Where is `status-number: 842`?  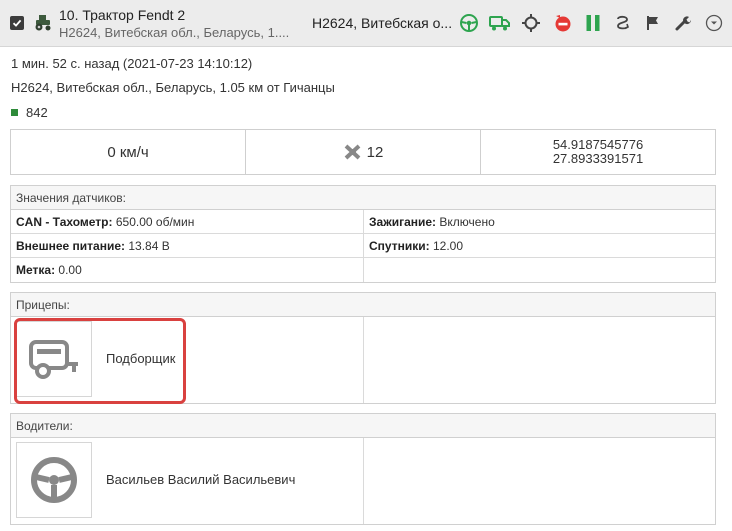 status-number: 842 is located at coordinates (37, 112).